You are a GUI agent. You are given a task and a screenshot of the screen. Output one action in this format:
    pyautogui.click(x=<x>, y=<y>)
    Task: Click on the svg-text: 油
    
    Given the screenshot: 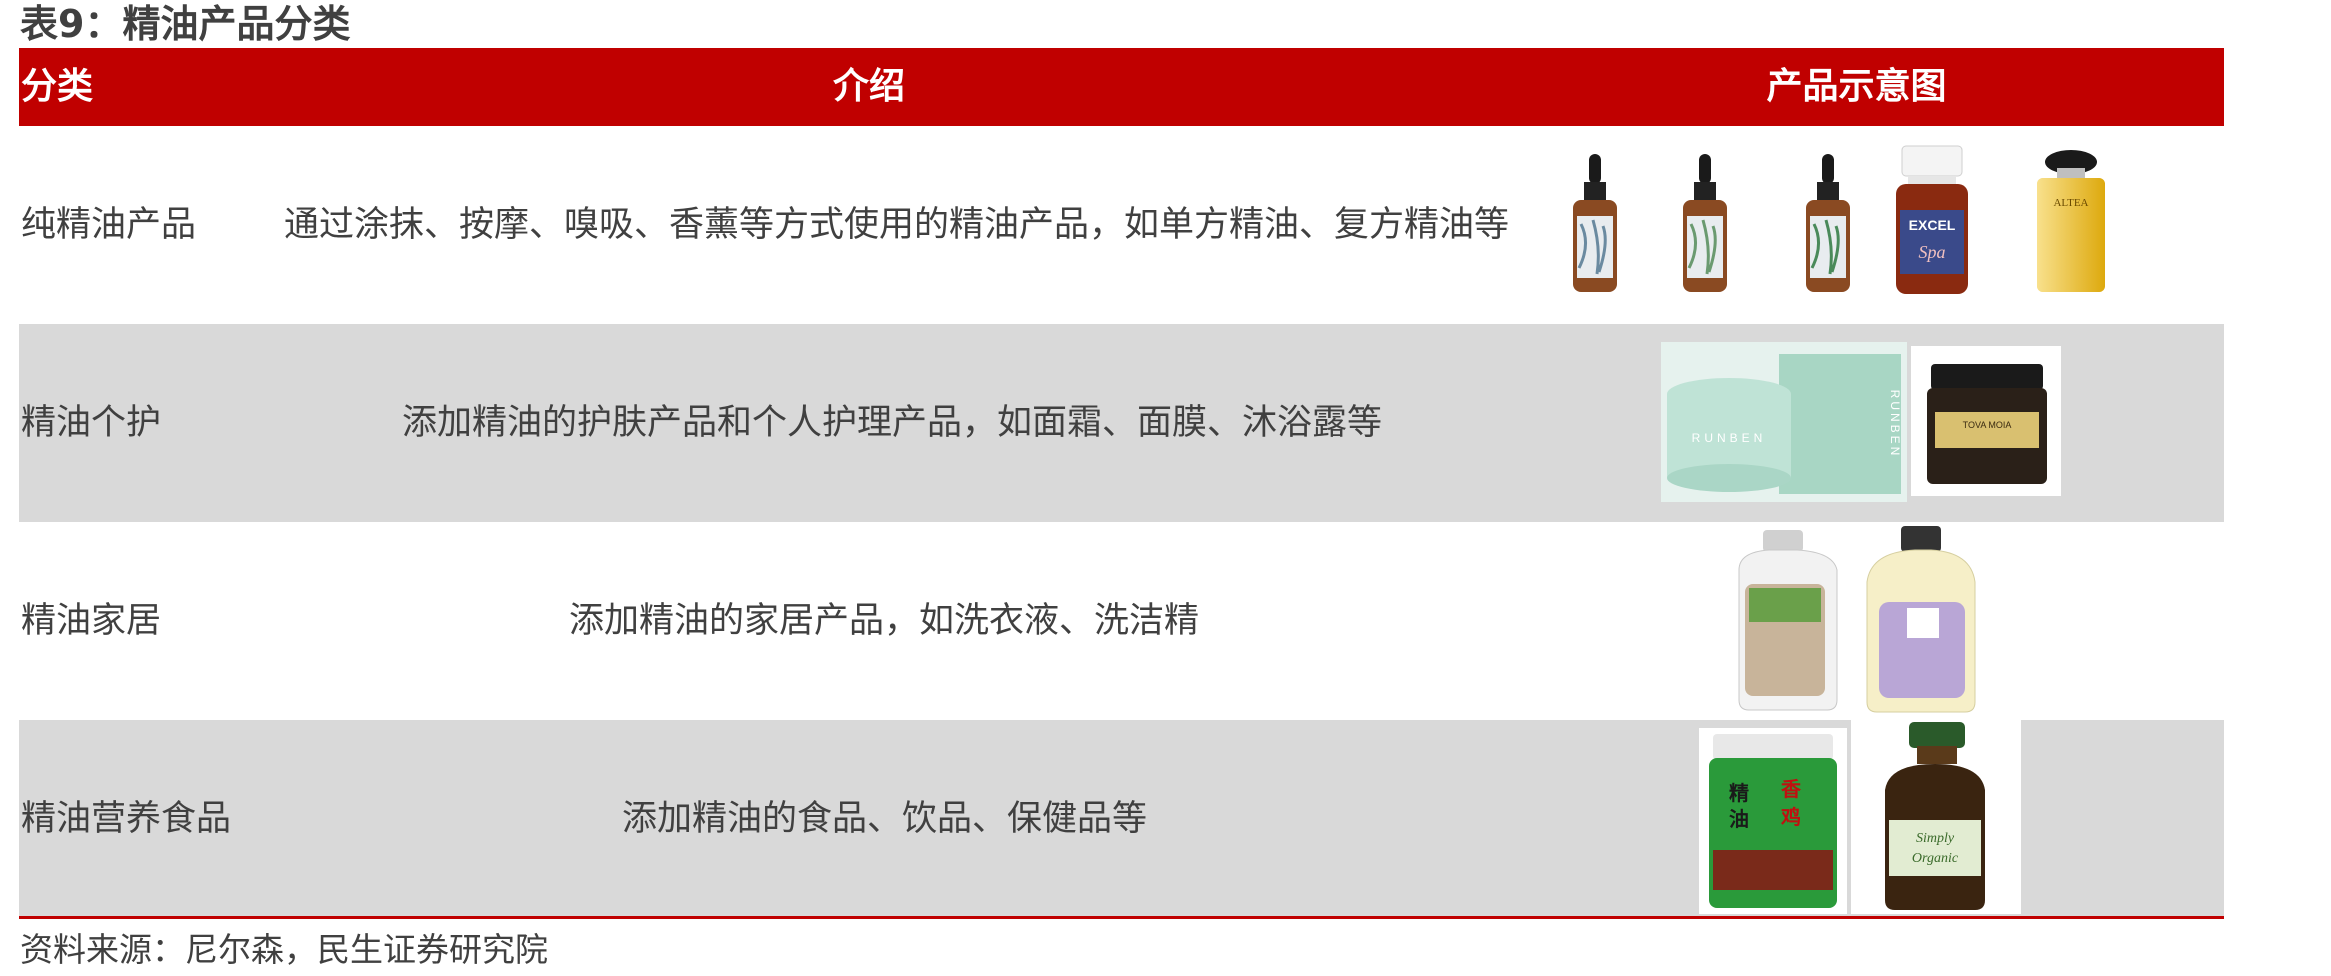 What is the action you would take?
    pyautogui.click(x=1739, y=819)
    